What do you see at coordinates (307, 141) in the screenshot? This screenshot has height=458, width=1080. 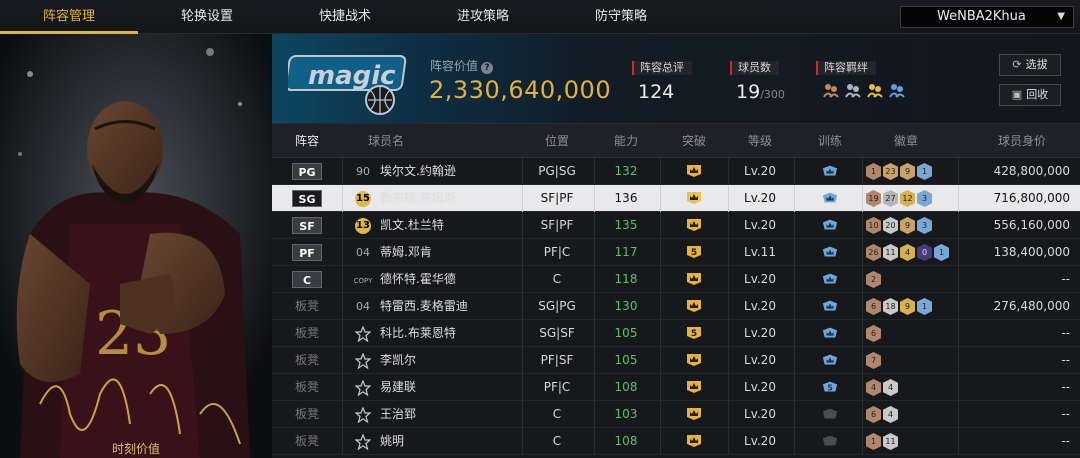 I see `col-slot: 阵容` at bounding box center [307, 141].